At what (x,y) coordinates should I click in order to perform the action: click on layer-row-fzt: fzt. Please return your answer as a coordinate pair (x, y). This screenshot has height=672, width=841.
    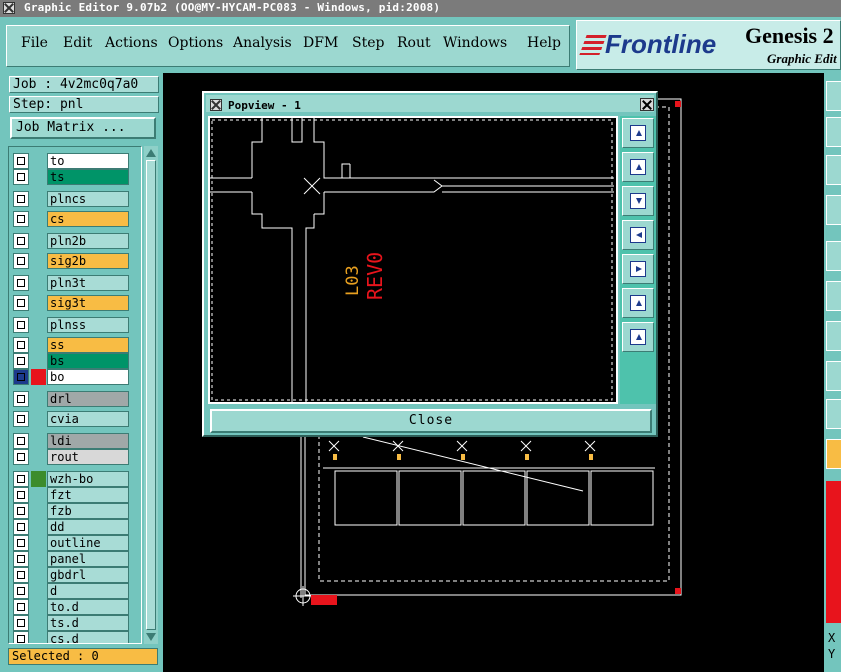
    Looking at the image, I should click on (76, 495).